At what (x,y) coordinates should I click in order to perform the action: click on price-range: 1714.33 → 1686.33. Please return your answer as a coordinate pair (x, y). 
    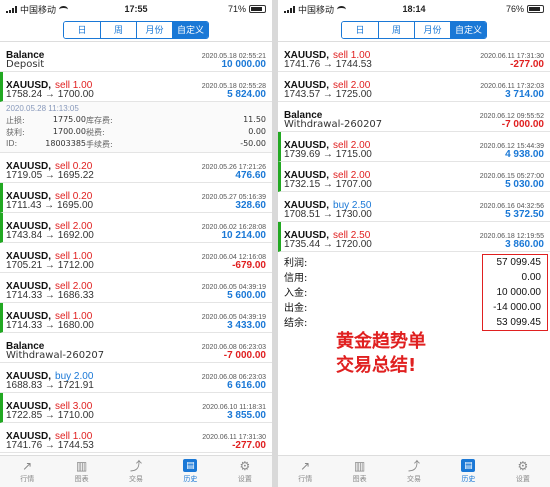
    Looking at the image, I should click on (50, 295).